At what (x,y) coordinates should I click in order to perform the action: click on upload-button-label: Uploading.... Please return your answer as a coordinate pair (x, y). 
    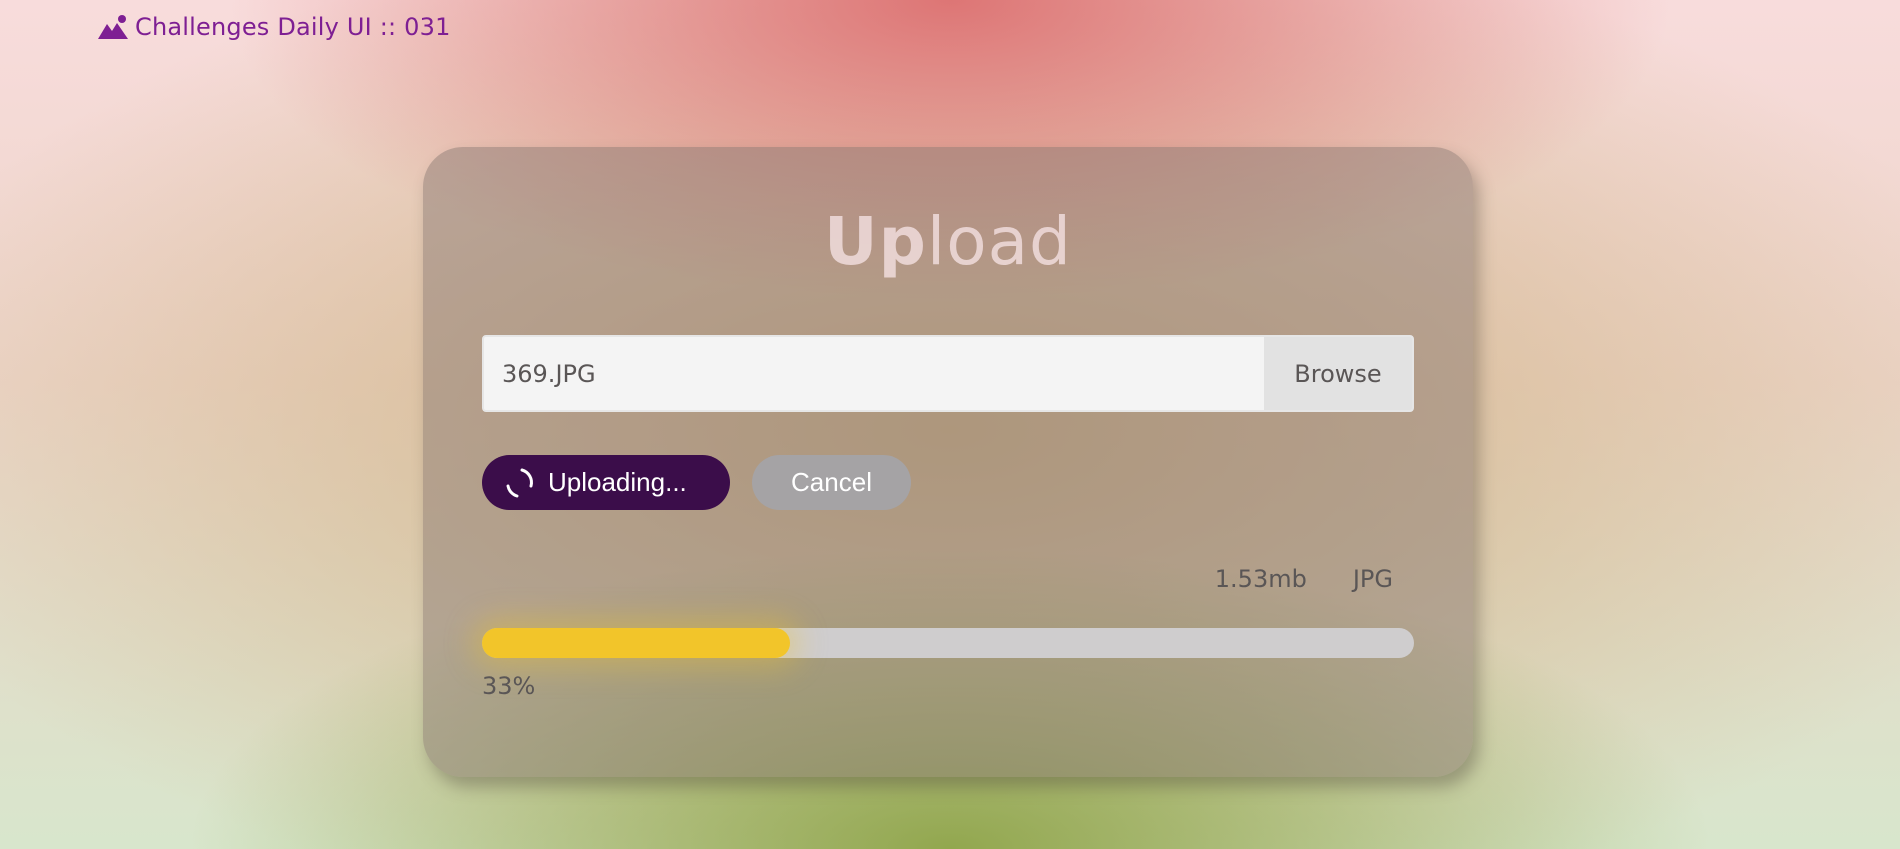
    Looking at the image, I should click on (617, 482).